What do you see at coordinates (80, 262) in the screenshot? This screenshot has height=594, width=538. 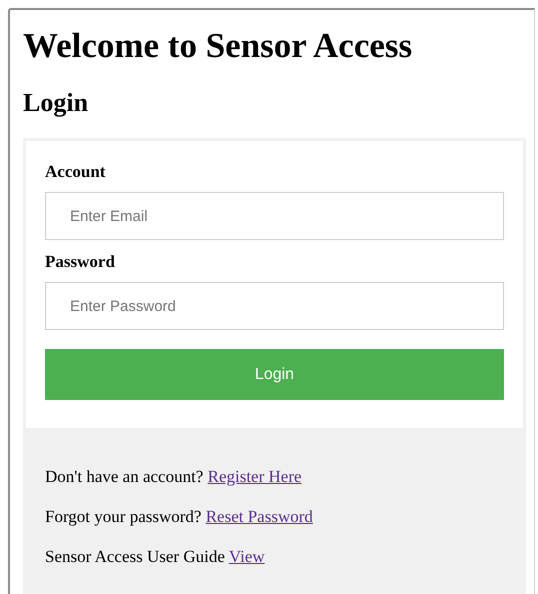 I see `field-label: Password` at bounding box center [80, 262].